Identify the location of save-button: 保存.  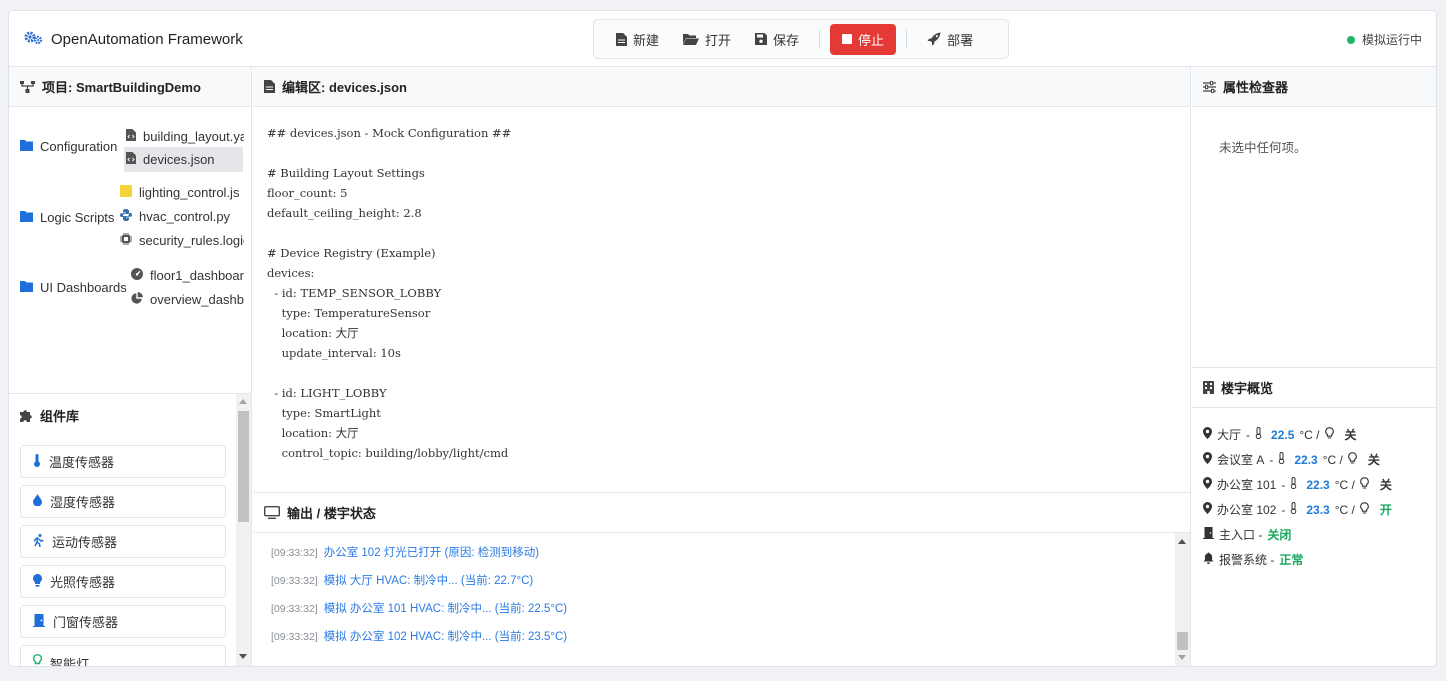
(777, 39).